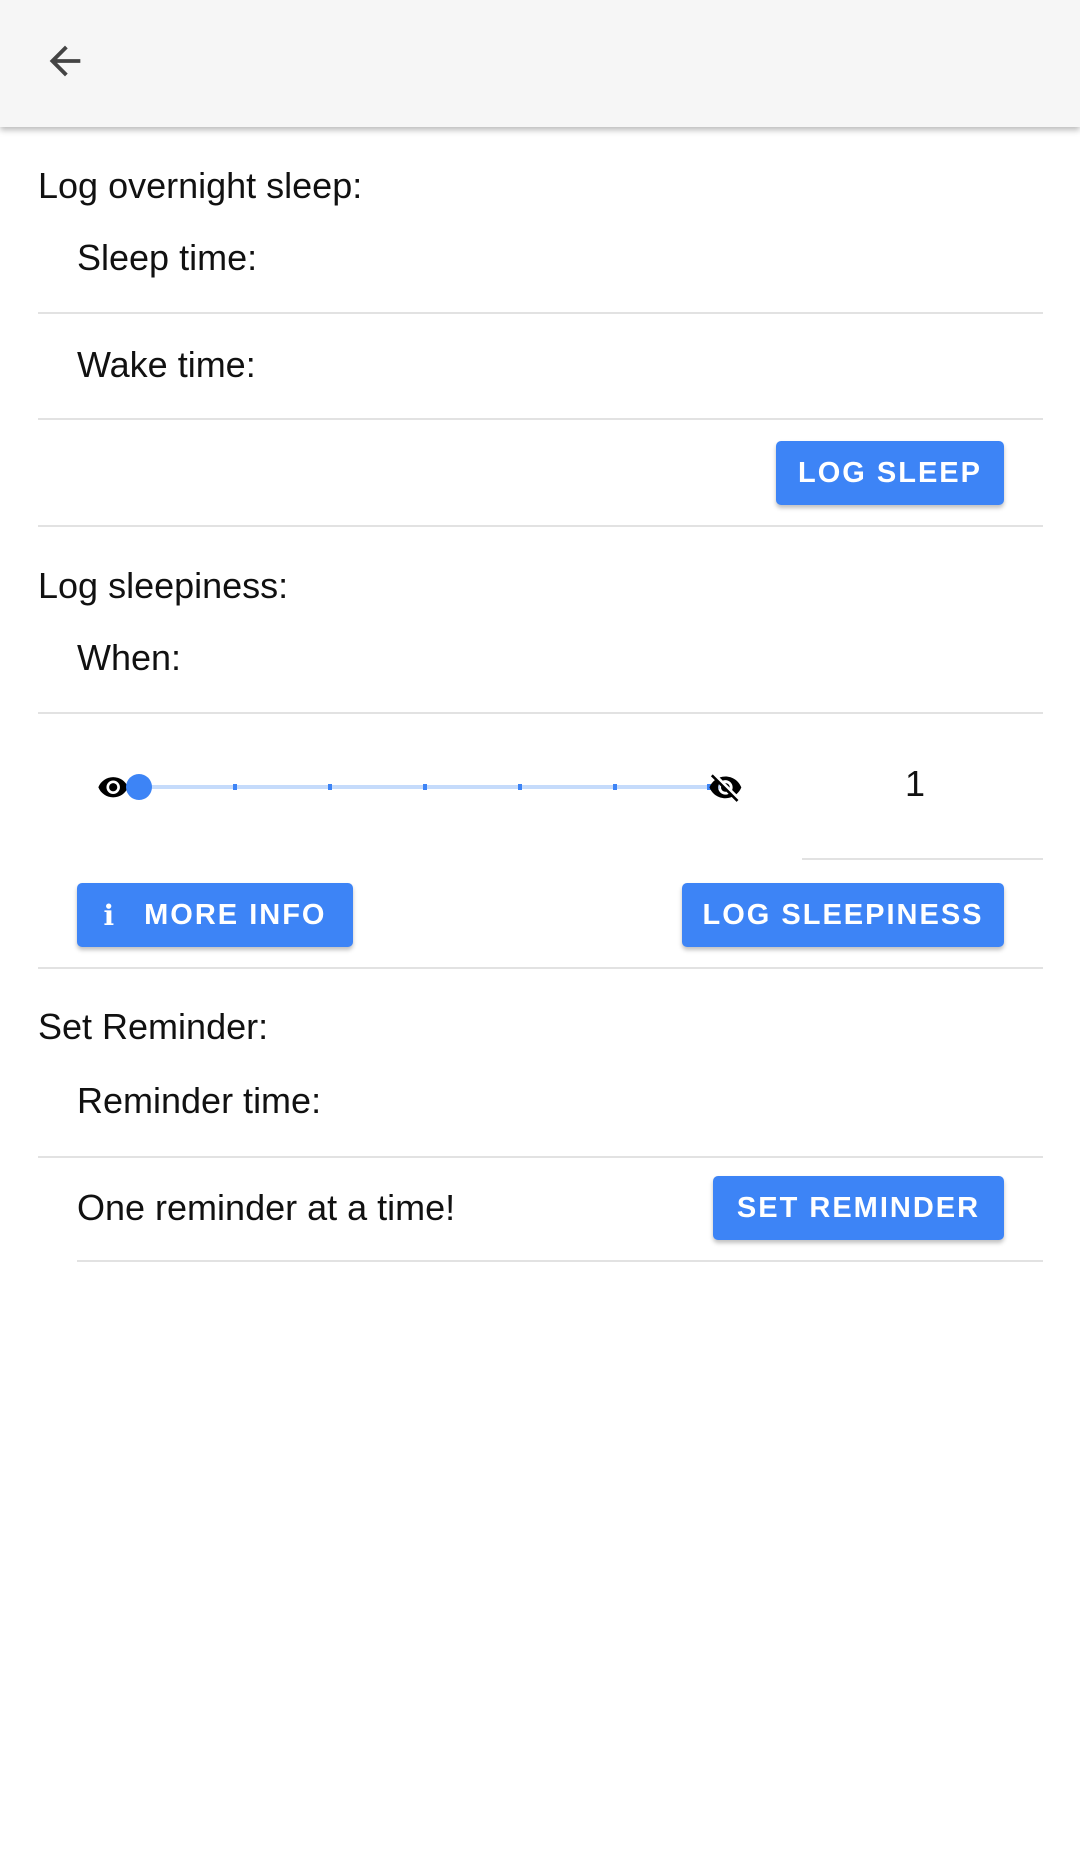 This screenshot has width=1080, height=1857. I want to click on set-reminder-button: SET REMINDER, so click(858, 1208).